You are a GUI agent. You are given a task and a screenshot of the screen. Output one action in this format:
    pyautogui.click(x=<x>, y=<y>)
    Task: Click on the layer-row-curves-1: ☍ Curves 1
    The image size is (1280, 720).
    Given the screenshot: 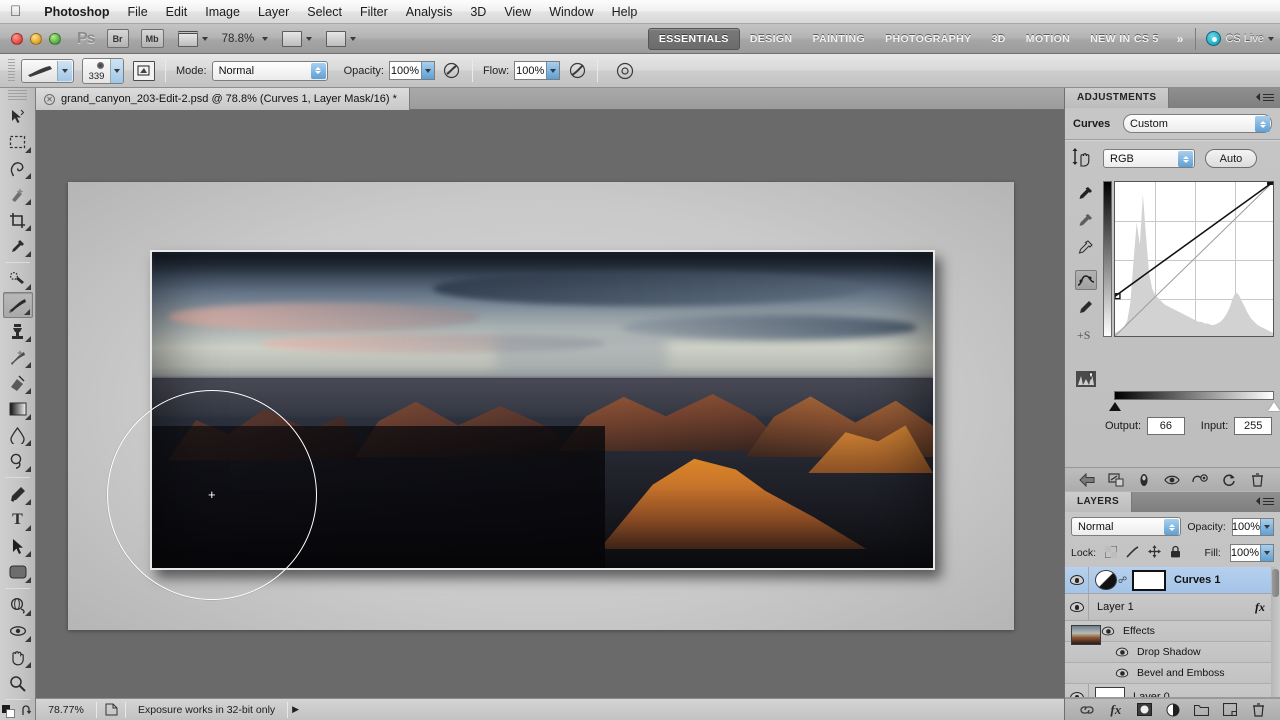 What is the action you would take?
    pyautogui.click(x=1172, y=580)
    